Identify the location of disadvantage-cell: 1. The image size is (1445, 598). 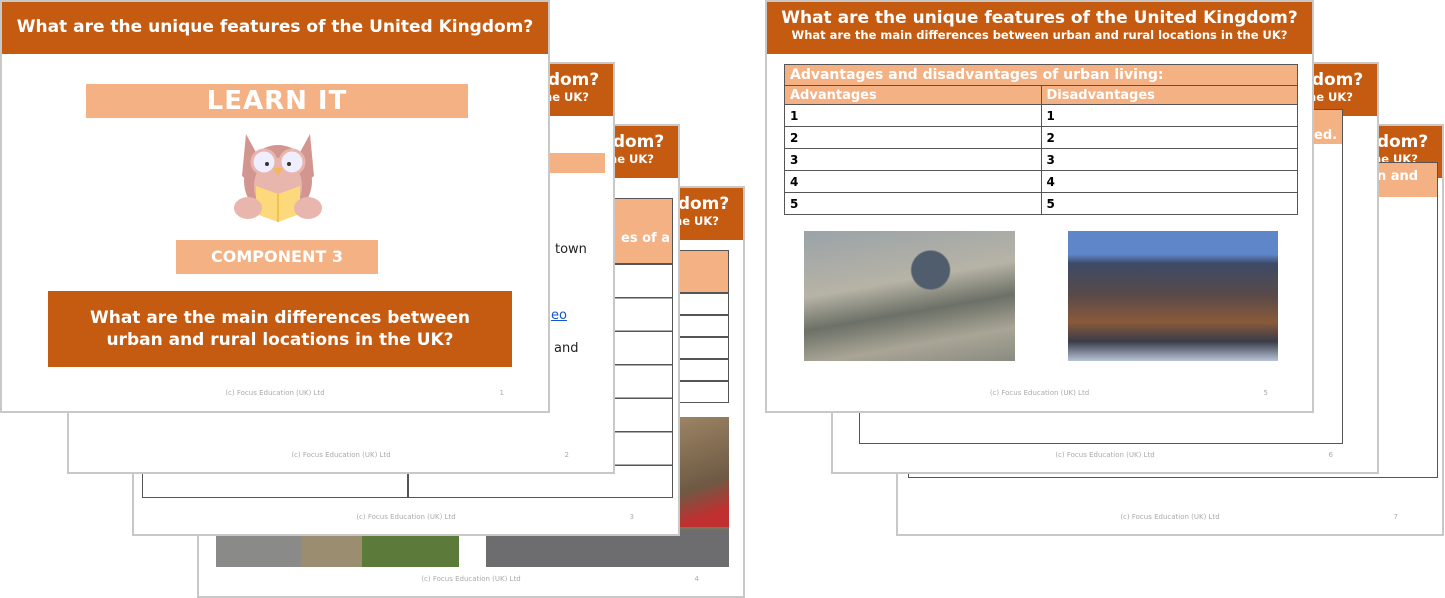
(1169, 115).